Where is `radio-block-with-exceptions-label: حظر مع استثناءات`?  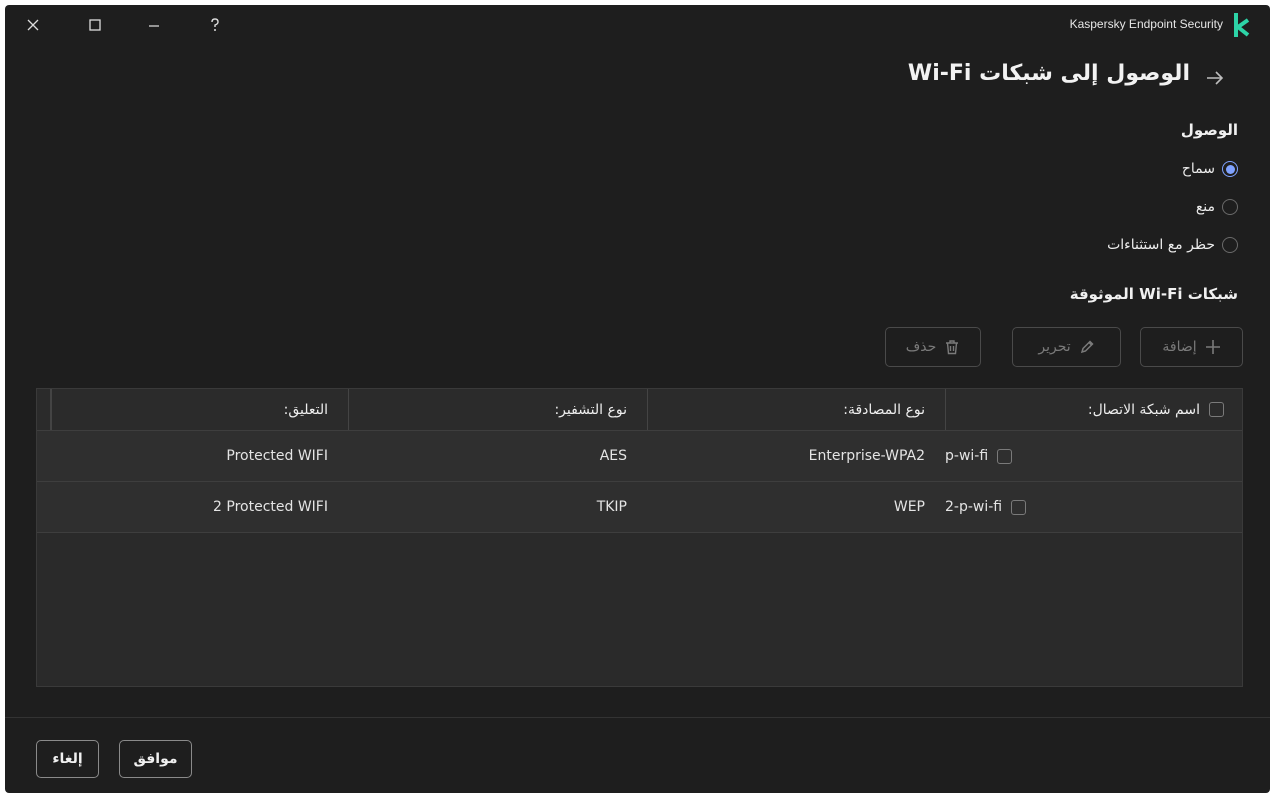 radio-block-with-exceptions-label: حظر مع استثناءات is located at coordinates (1161, 245).